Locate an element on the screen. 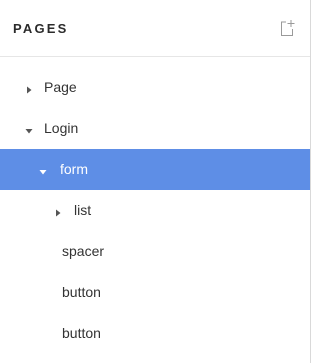  tree-item-label: Page is located at coordinates (60, 87).